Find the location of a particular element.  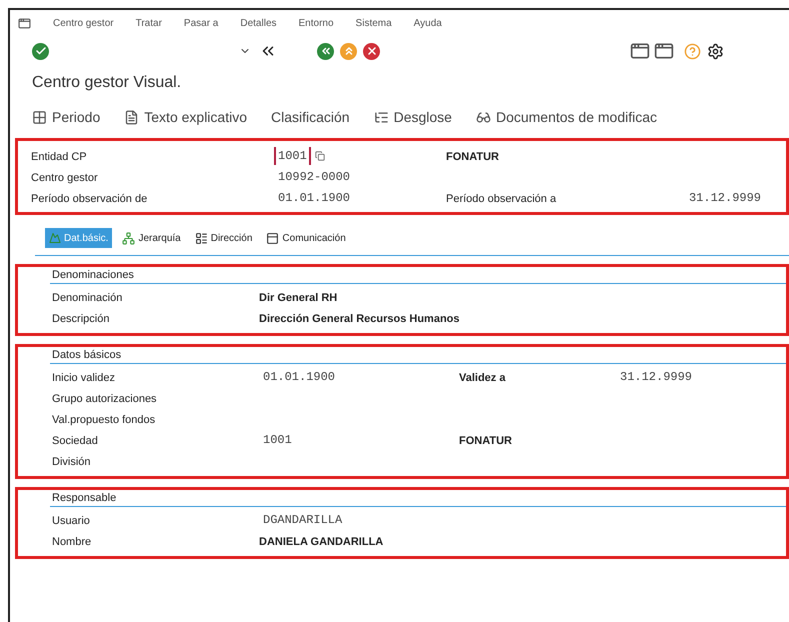

group-title: Responsable is located at coordinates (83, 498).